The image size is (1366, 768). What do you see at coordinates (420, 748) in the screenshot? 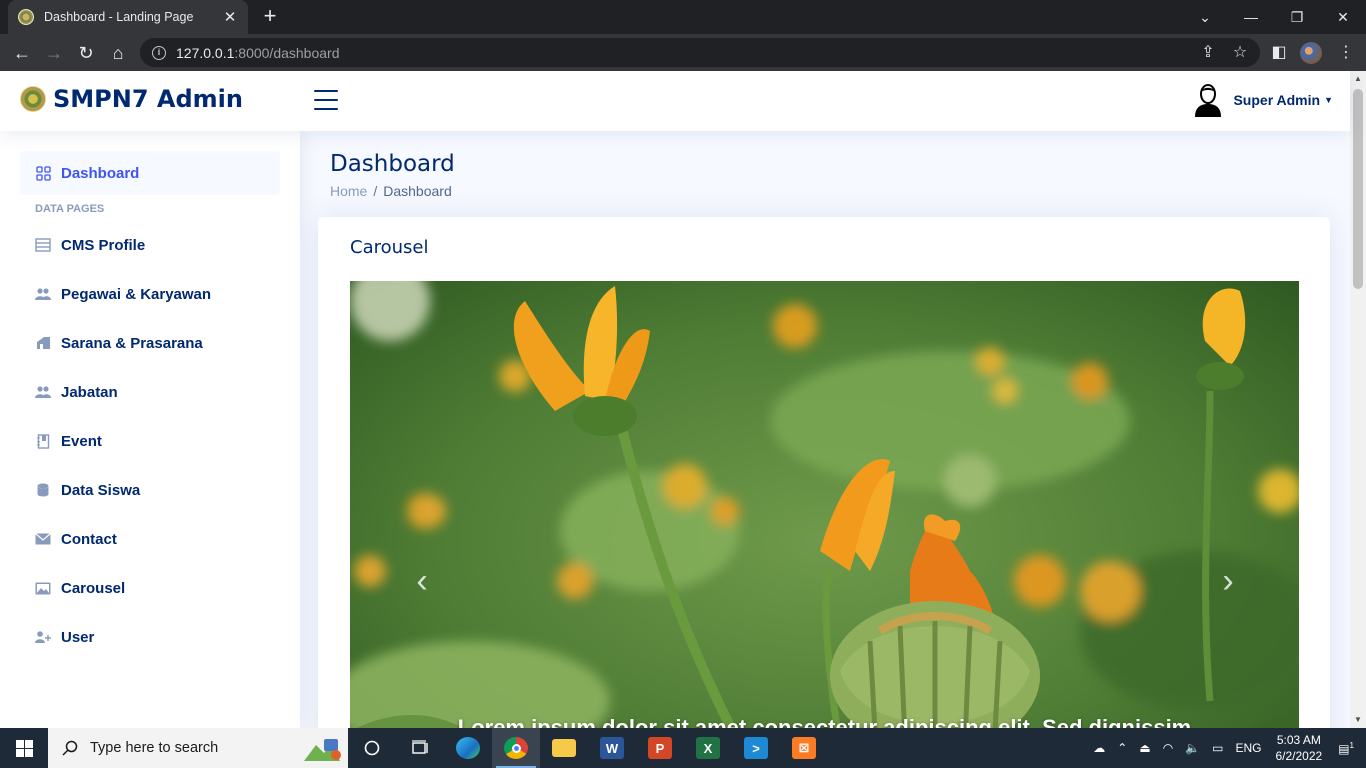
I see `widgets-button` at bounding box center [420, 748].